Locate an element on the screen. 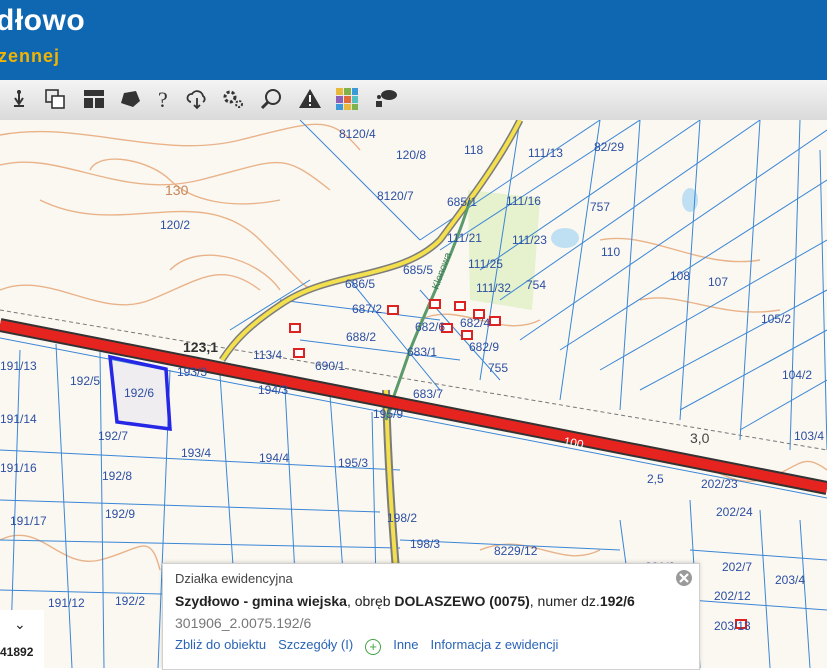 The width and height of the screenshot is (827, 670). help-icon: ? is located at coordinates (164, 99).